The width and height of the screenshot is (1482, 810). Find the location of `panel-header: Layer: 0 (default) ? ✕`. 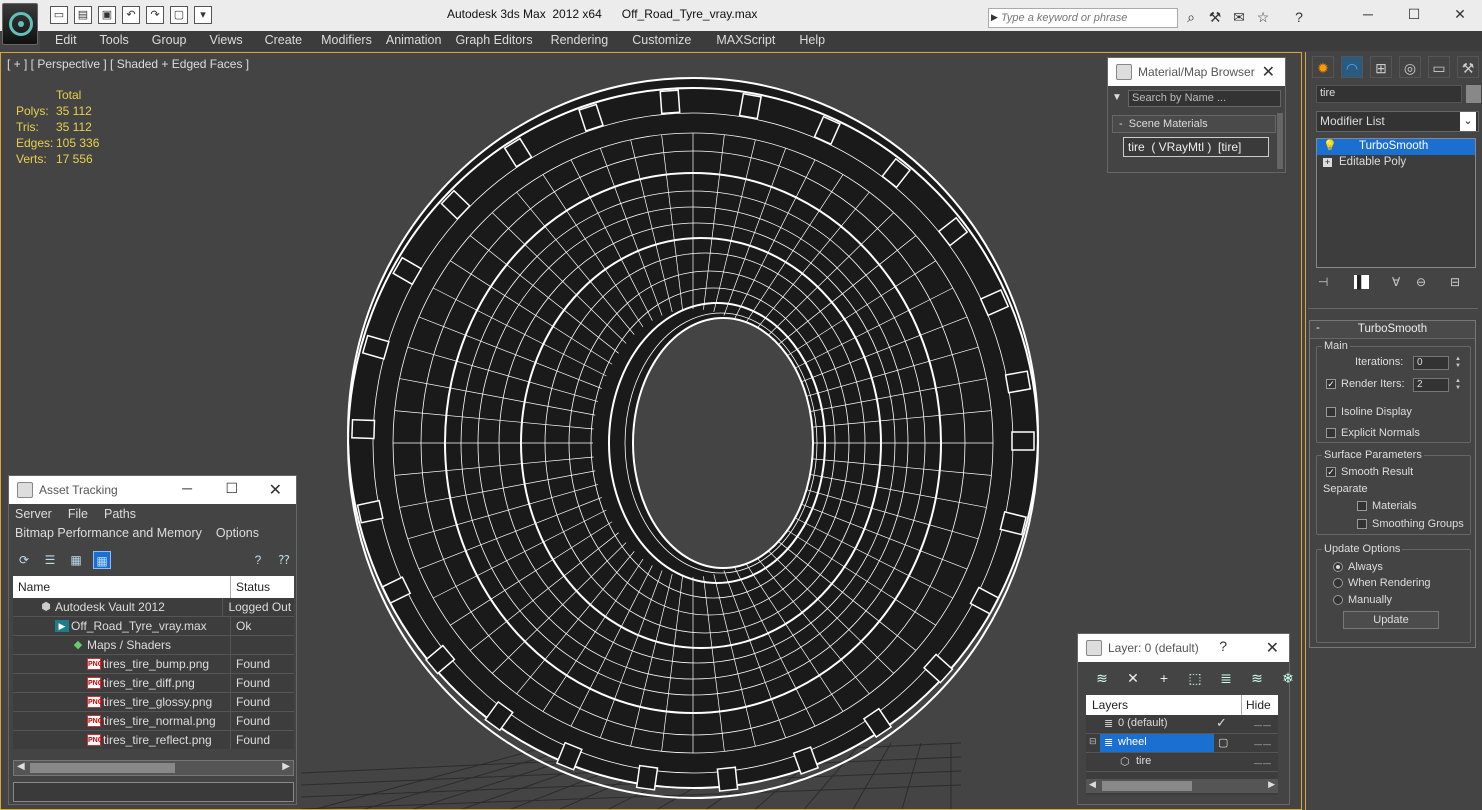

panel-header: Layer: 0 (default) ? ✕ is located at coordinates (1183, 648).